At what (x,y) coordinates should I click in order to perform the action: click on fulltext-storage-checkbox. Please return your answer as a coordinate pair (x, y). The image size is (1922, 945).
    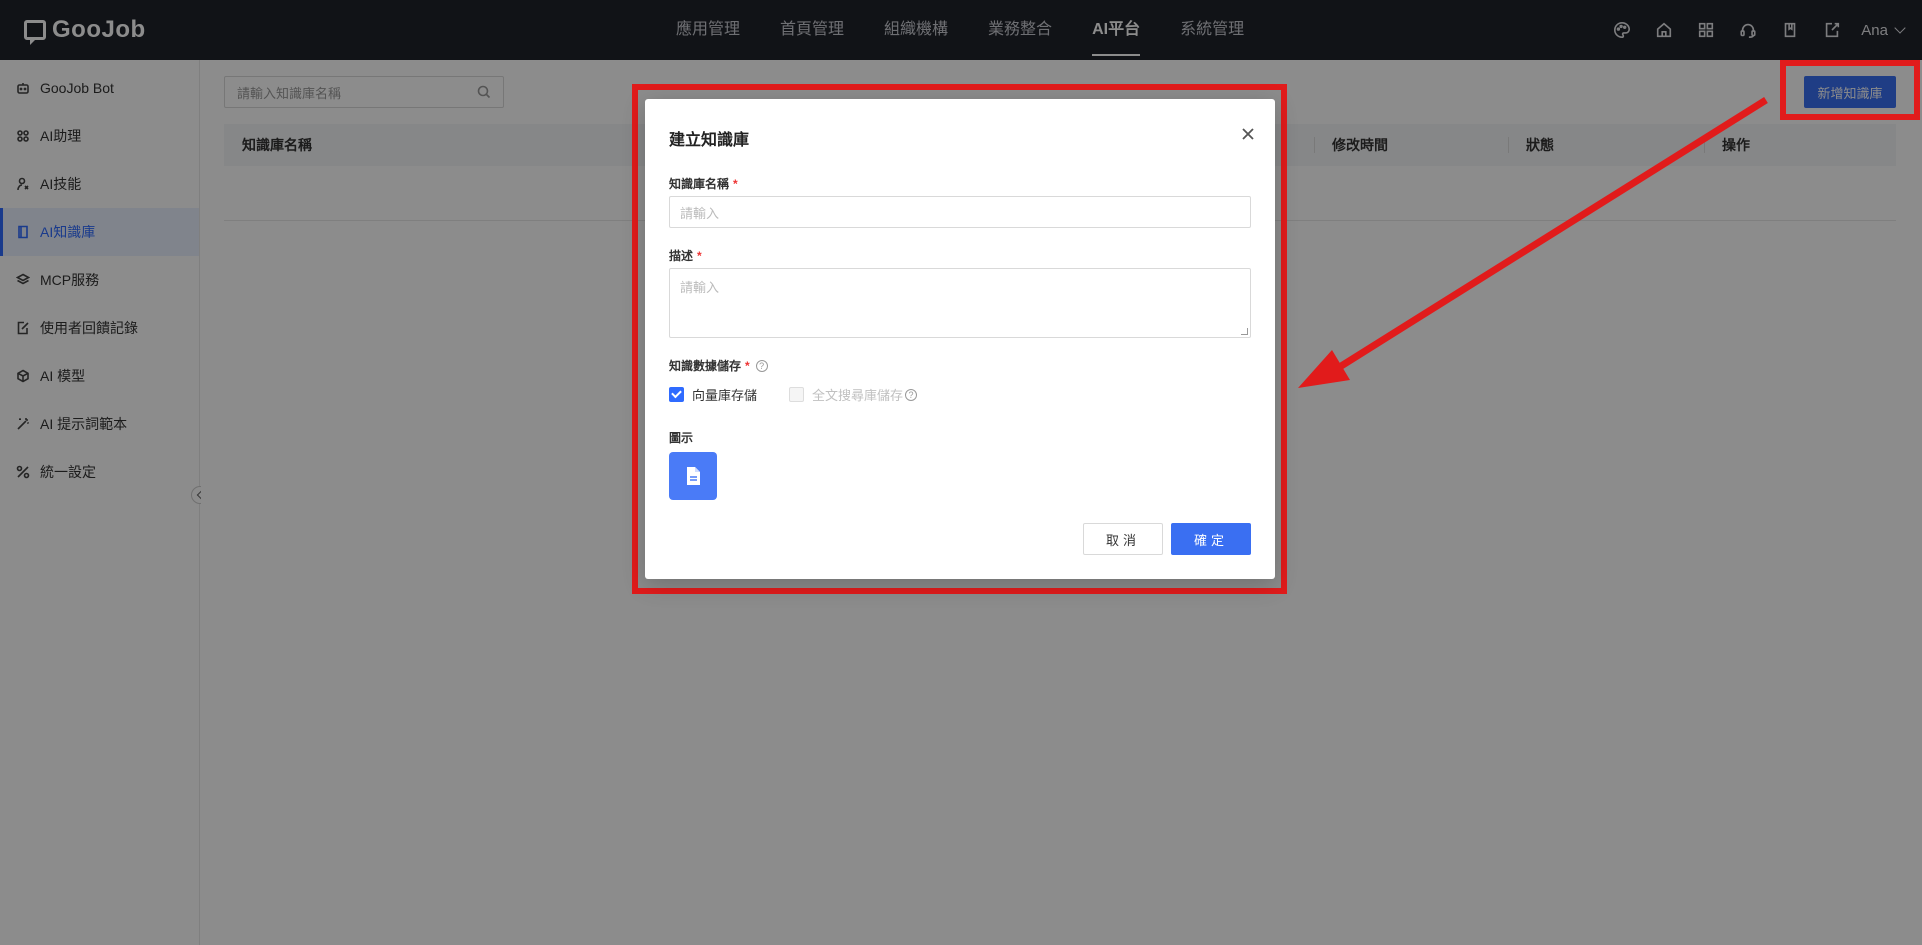
    Looking at the image, I should click on (797, 394).